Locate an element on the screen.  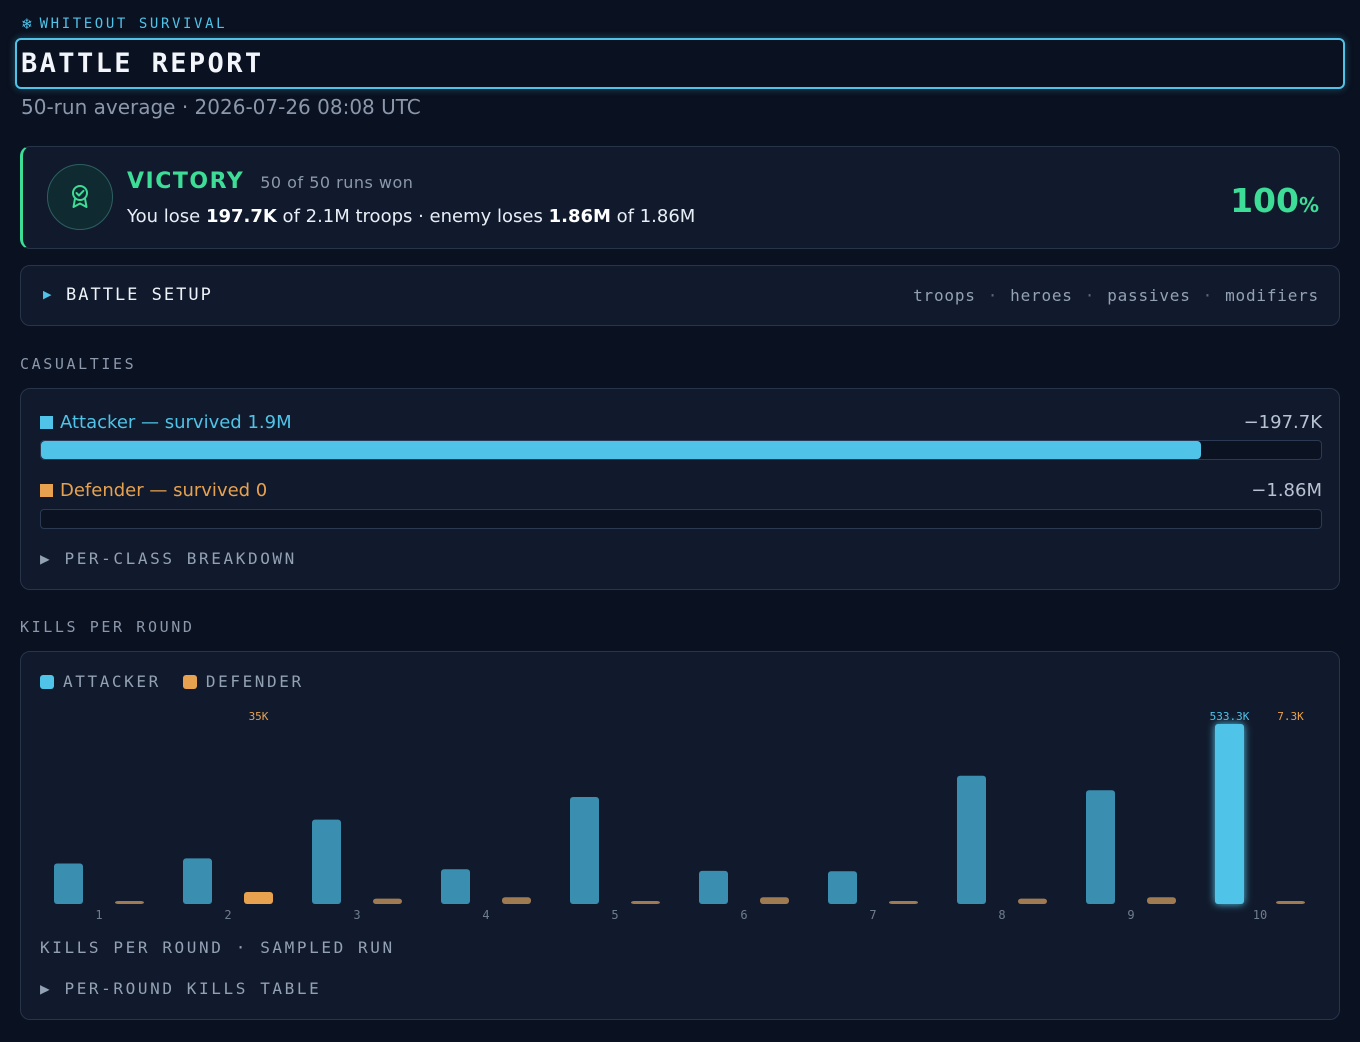
defender-label-wrap: Defender — survived 0 is located at coordinates (153, 490).